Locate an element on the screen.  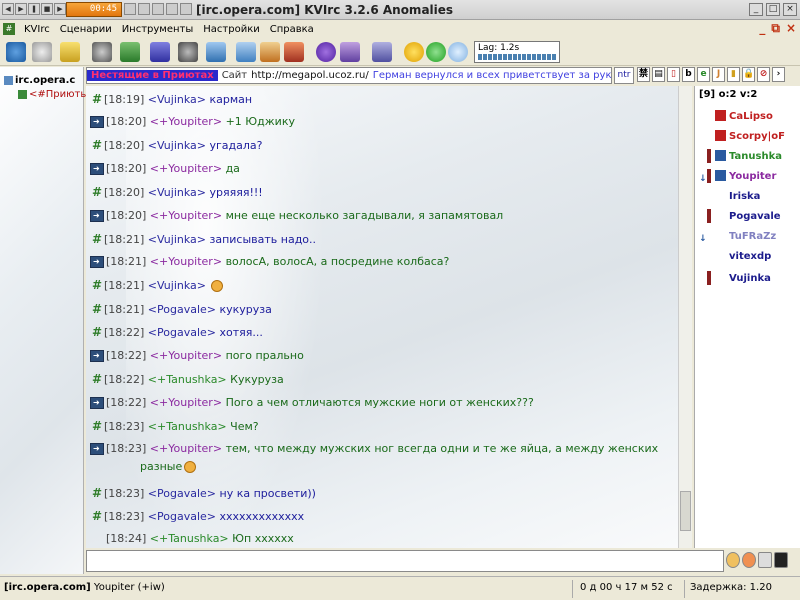
status-divider is located at coordinates (572, 589).